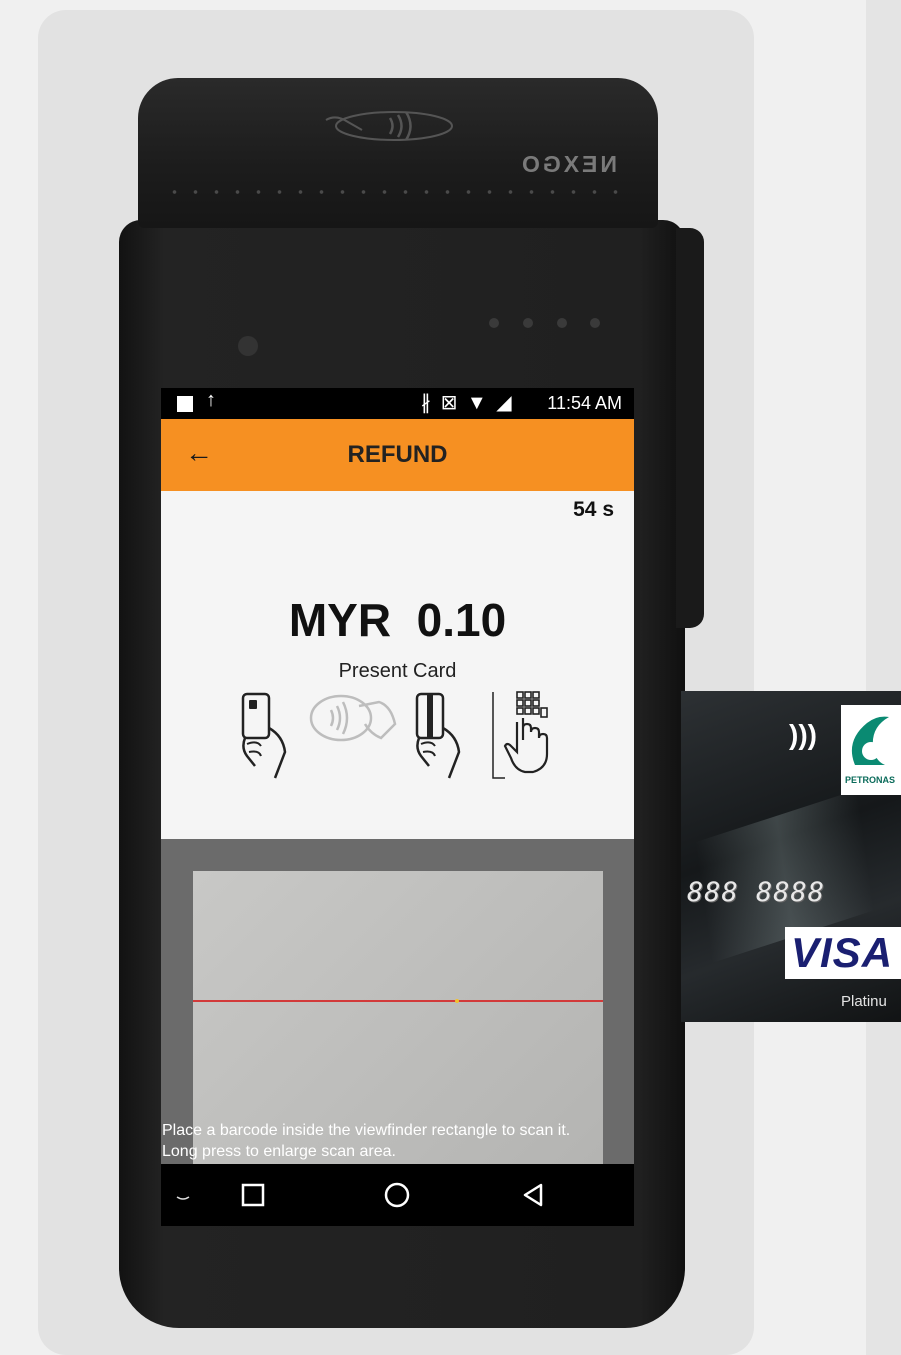 Image resolution: width=901 pixels, height=1355 pixels. I want to click on card-tier: Platinu, so click(864, 1001).